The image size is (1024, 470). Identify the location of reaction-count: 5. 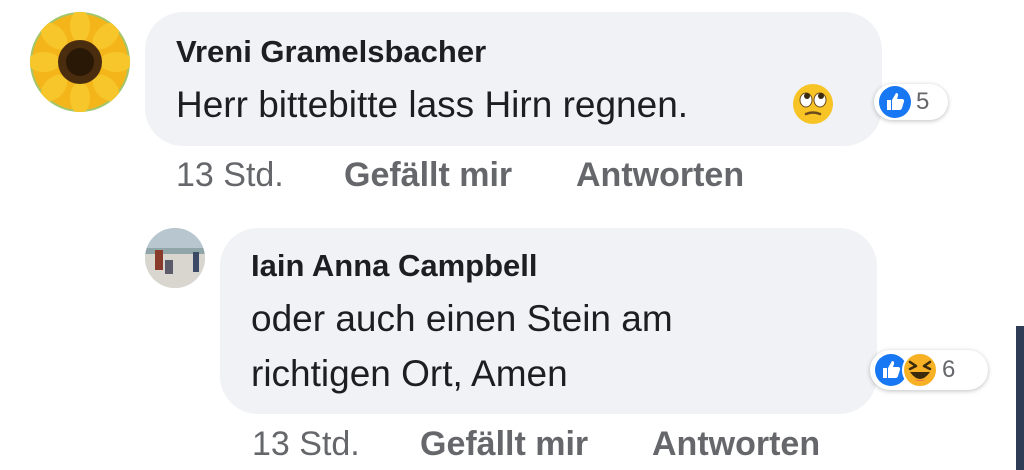
(923, 101).